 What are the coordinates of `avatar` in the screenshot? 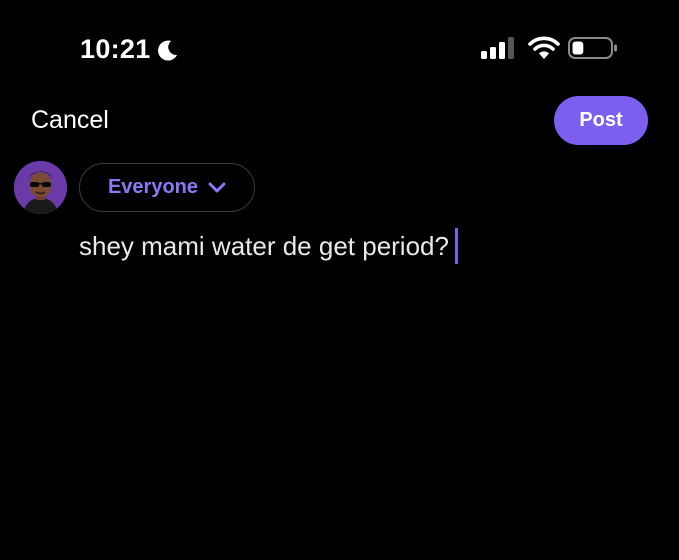 It's located at (40, 187).